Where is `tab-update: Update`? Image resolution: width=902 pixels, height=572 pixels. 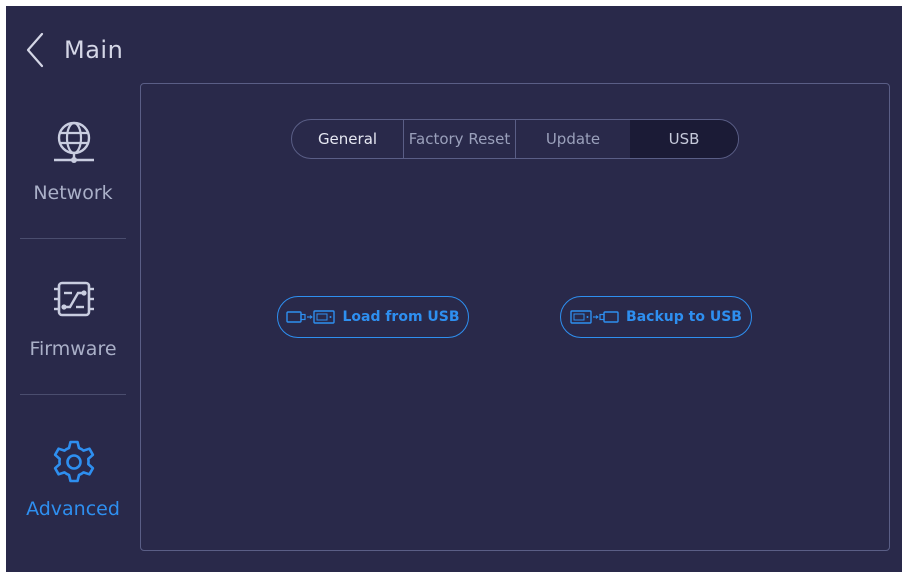 tab-update: Update is located at coordinates (573, 139).